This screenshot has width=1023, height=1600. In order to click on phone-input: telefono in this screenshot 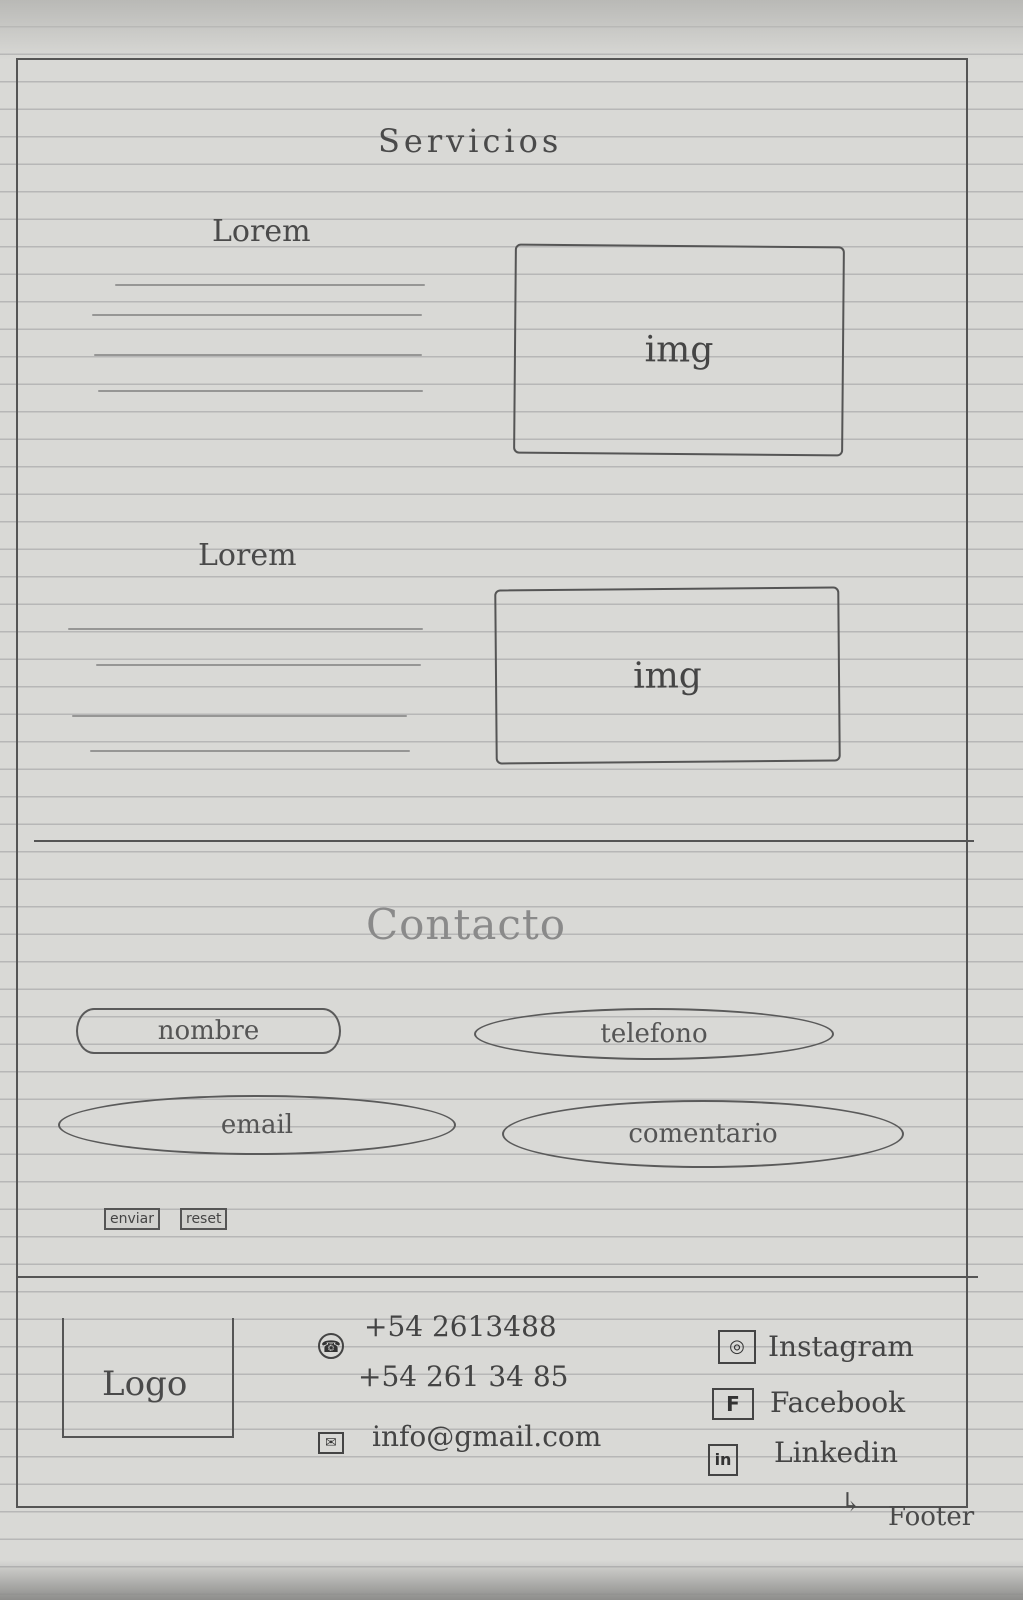, I will do `click(654, 1034)`.